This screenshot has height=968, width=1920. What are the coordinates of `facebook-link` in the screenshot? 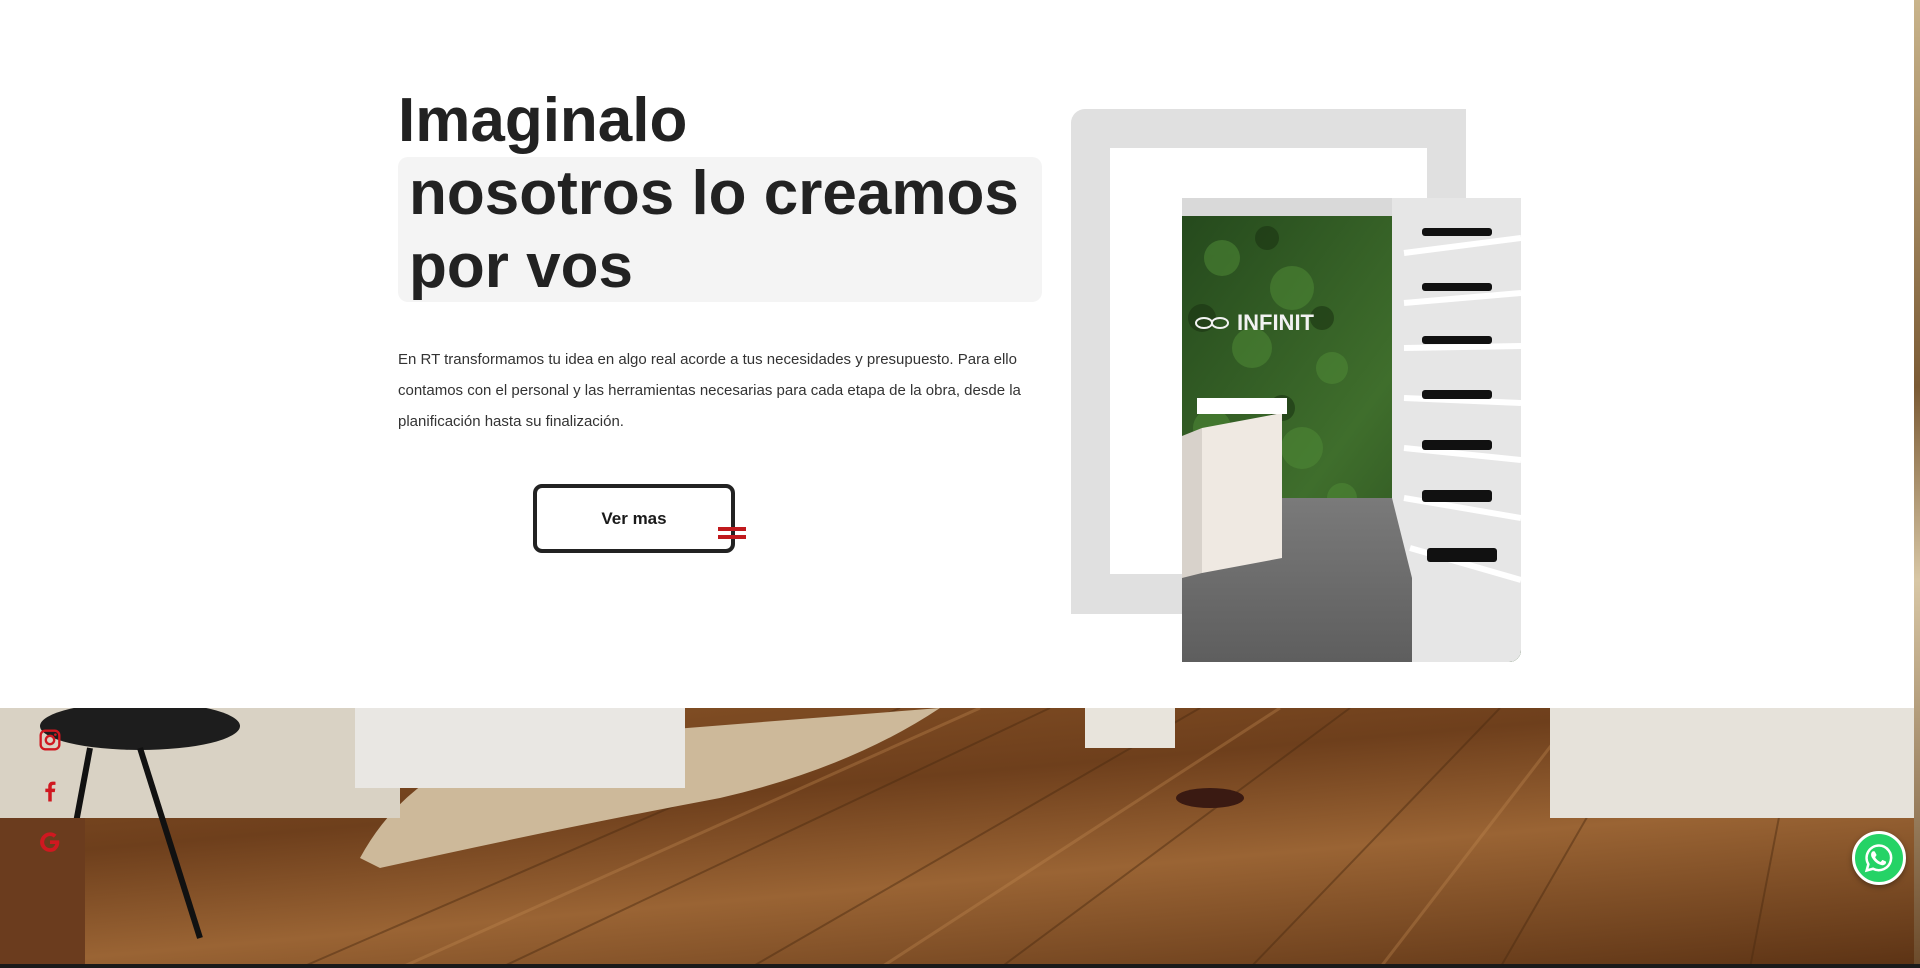 It's located at (50, 791).